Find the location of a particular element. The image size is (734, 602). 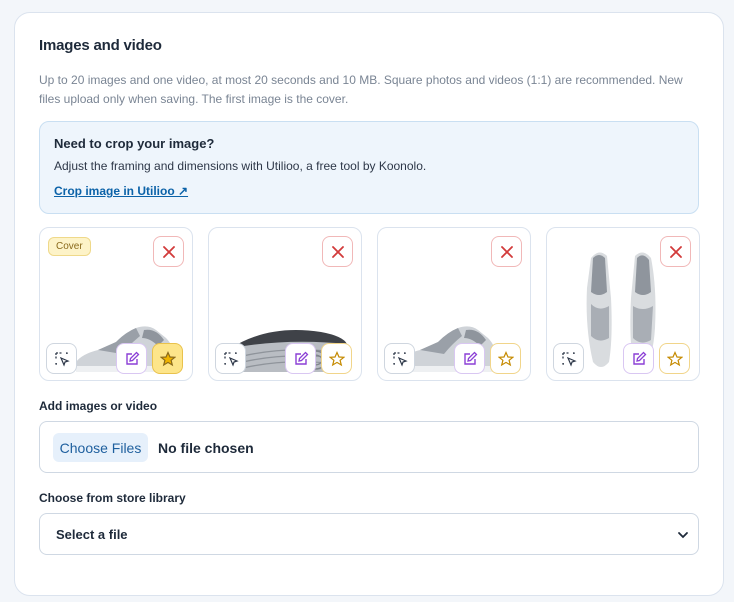

library-label: Choose from store library is located at coordinates (112, 498).